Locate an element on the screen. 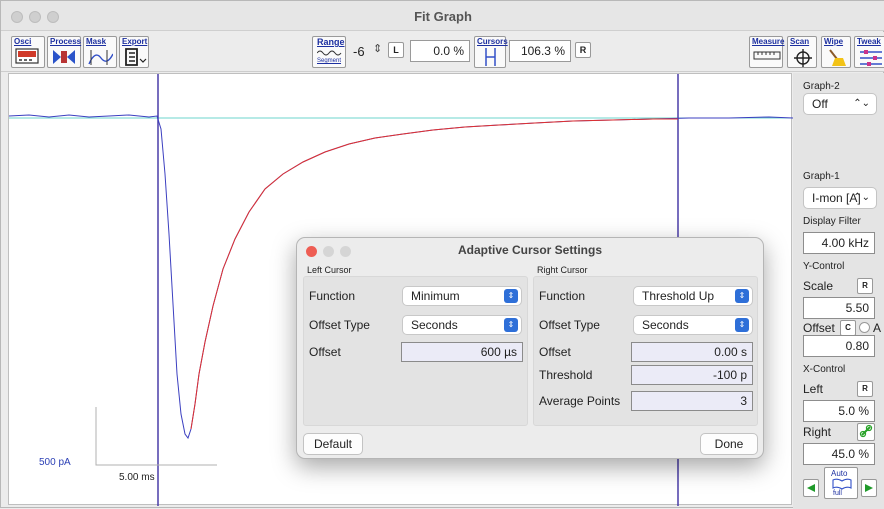  default-button: Default is located at coordinates (333, 444).